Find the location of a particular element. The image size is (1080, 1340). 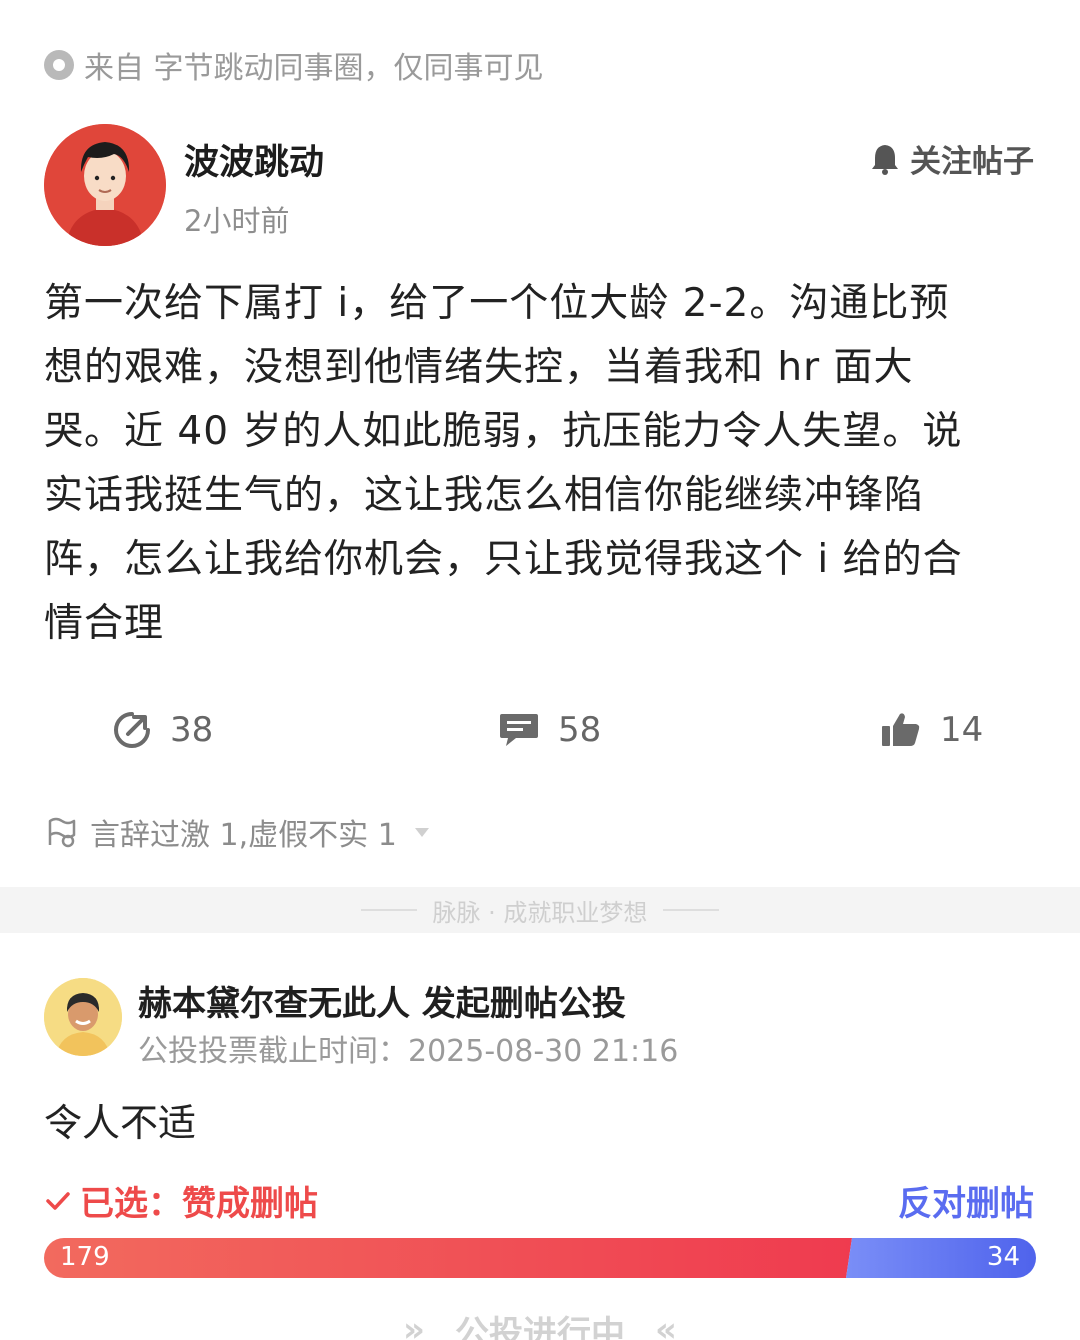

post-line: 第一次给下属打 i，给了一个位大龄 2-2。沟通比预 is located at coordinates (497, 303).